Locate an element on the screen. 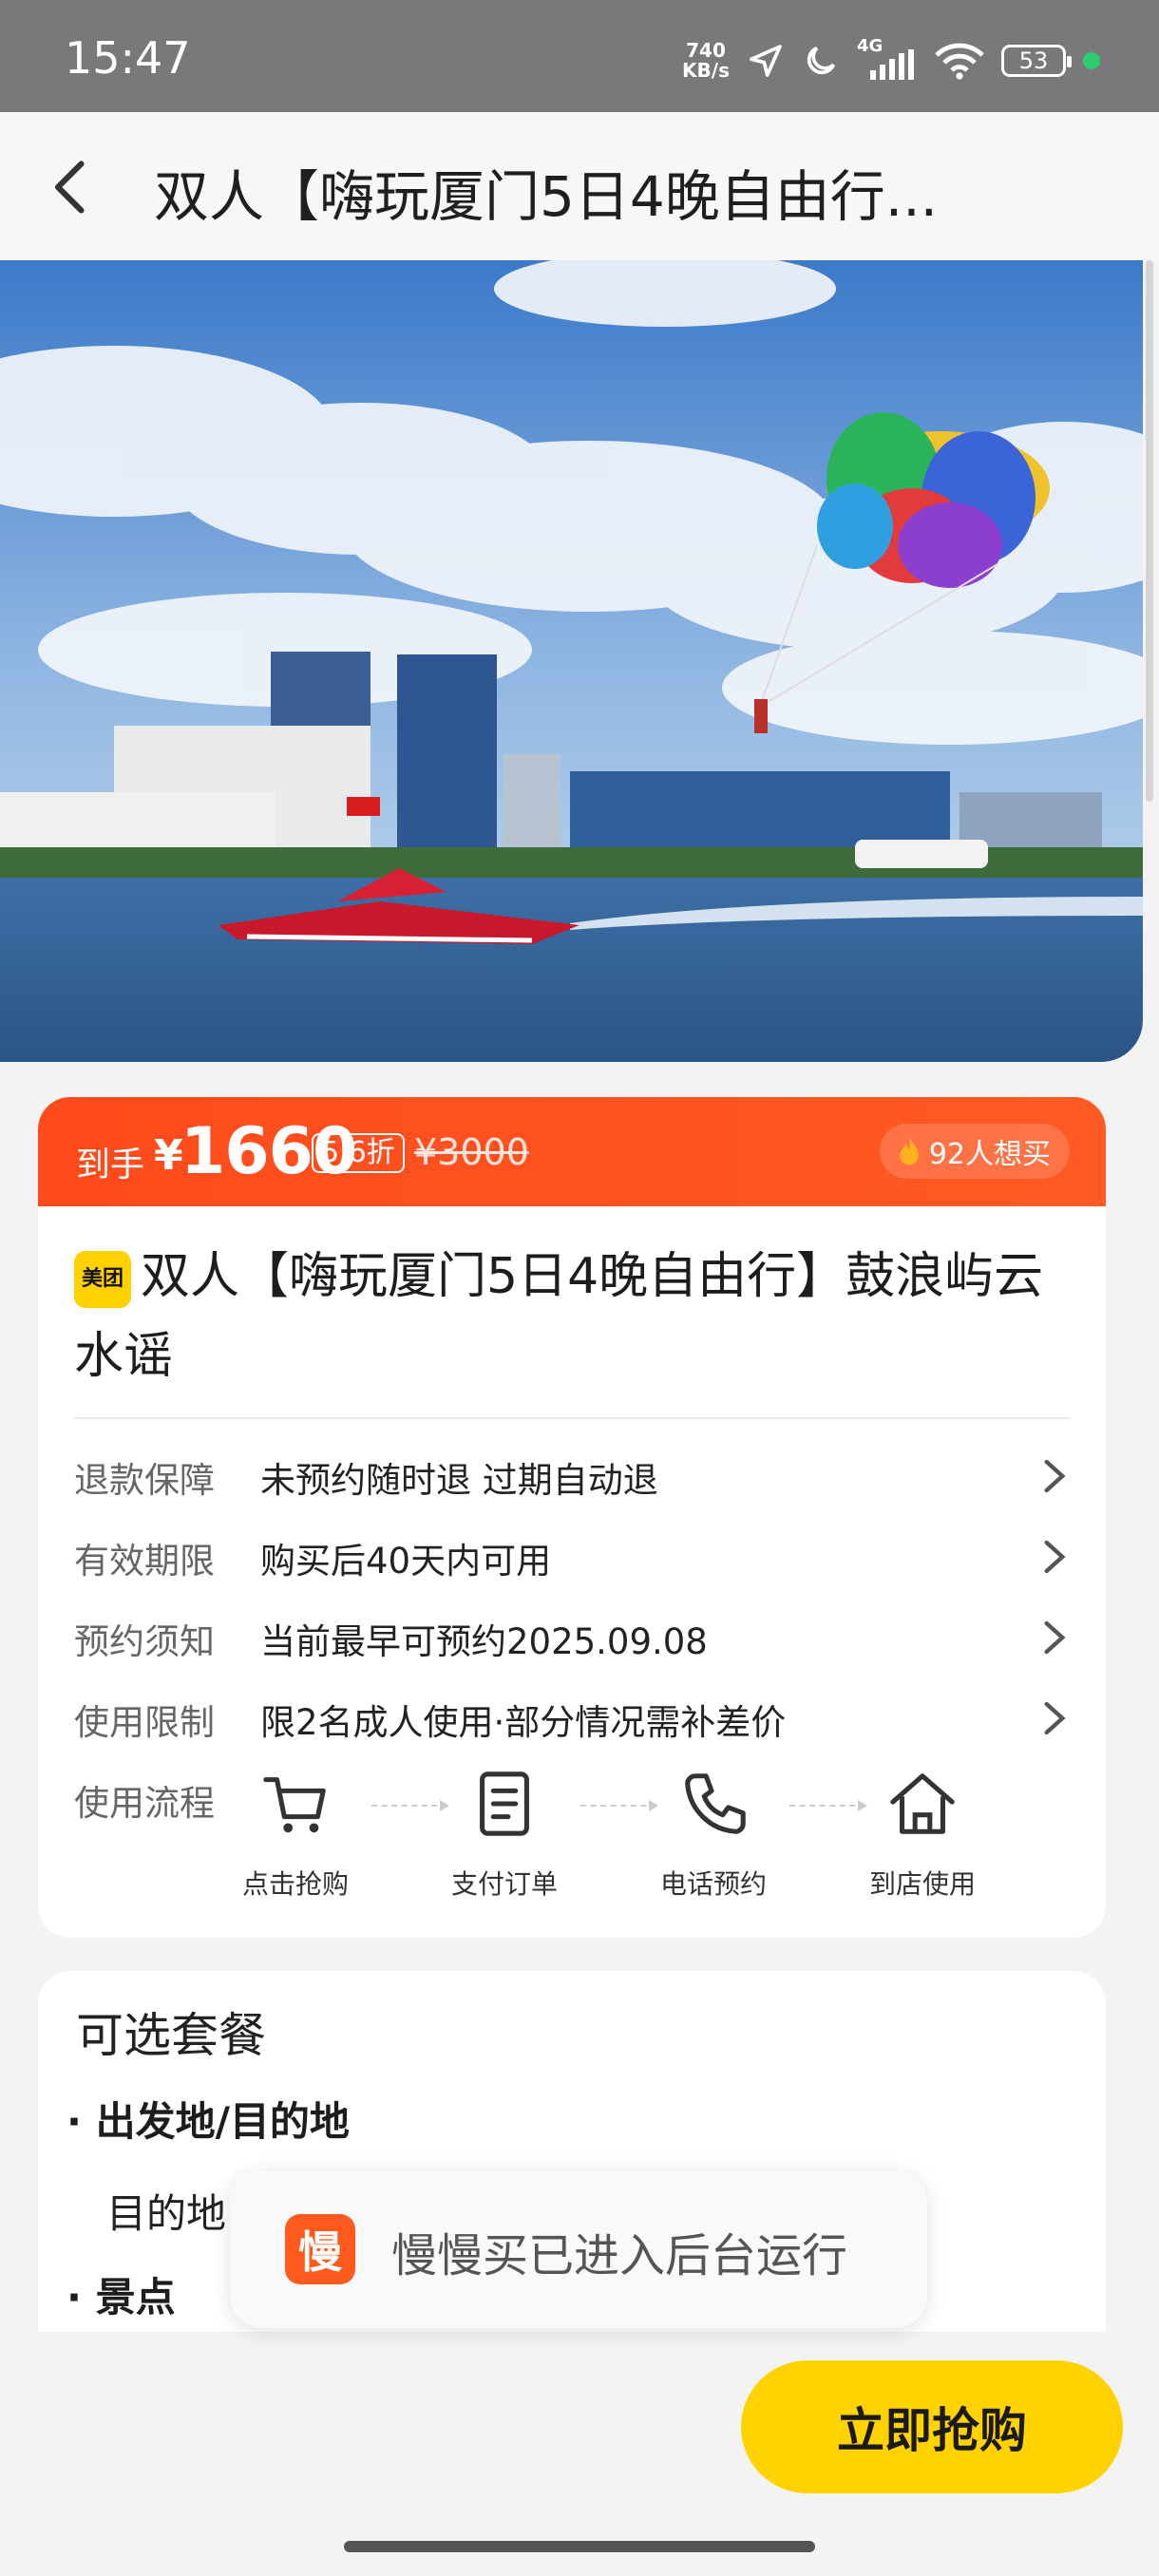 The height and width of the screenshot is (2576, 1159). document-icon is located at coordinates (504, 1803).